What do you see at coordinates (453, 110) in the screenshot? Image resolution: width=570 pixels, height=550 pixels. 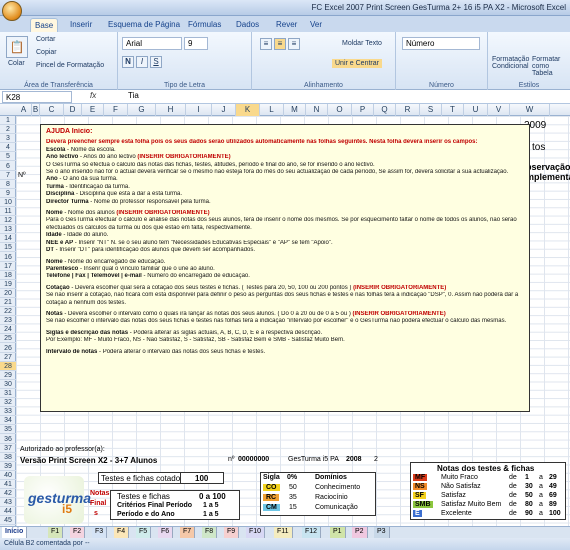 I see `column-header: T` at bounding box center [453, 110].